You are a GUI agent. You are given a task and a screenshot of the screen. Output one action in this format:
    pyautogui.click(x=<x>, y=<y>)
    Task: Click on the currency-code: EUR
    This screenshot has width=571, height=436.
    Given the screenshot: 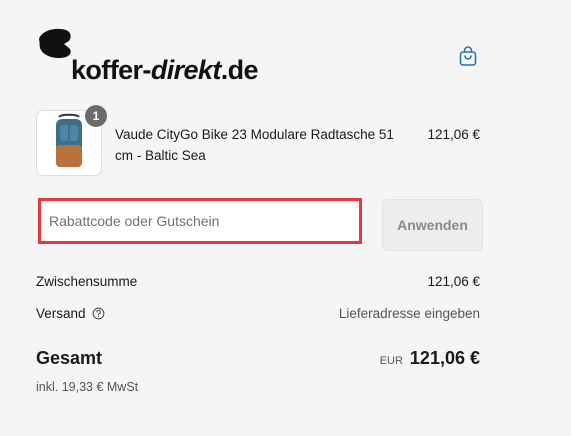 What is the action you would take?
    pyautogui.click(x=391, y=361)
    